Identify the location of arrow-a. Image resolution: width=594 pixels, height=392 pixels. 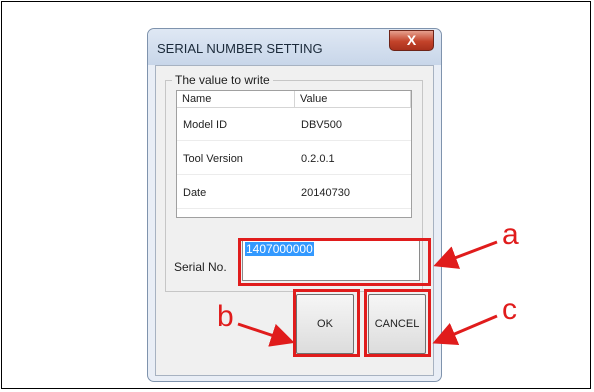
(465, 254).